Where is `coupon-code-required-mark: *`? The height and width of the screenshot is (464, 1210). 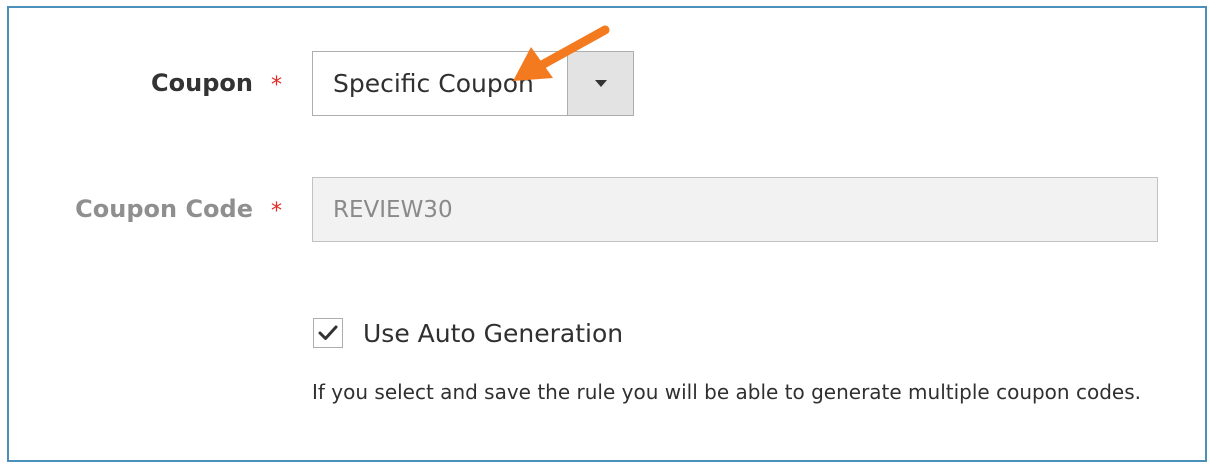 coupon-code-required-mark: * is located at coordinates (276, 211).